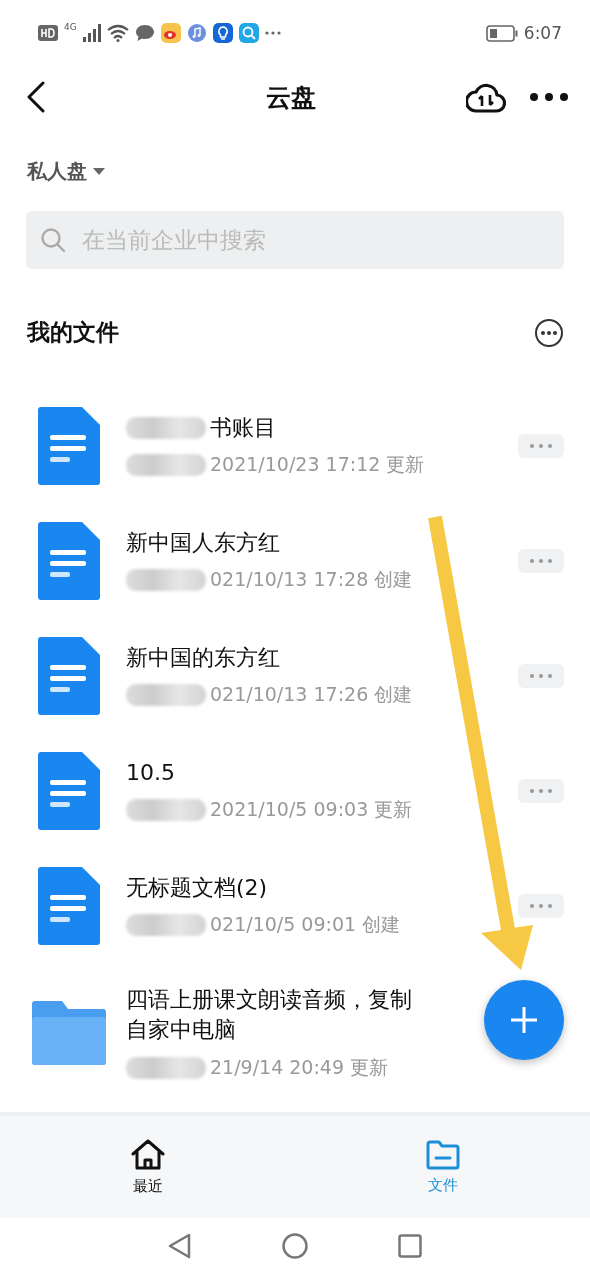  Describe the element at coordinates (66, 171) in the screenshot. I see `drive-selector: 私人盘` at that location.